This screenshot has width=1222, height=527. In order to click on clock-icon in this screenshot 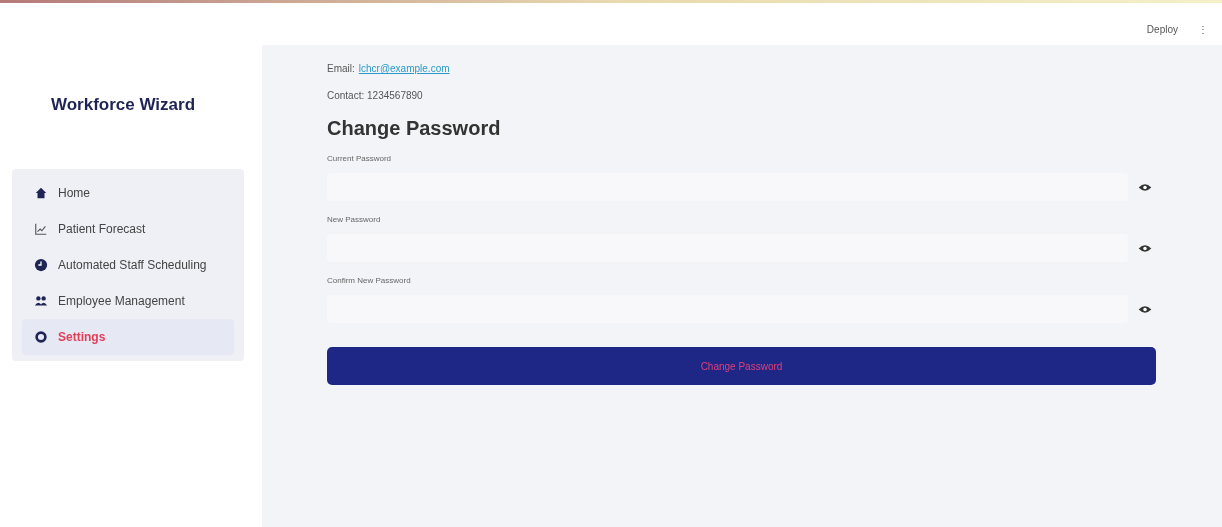, I will do `click(41, 265)`.